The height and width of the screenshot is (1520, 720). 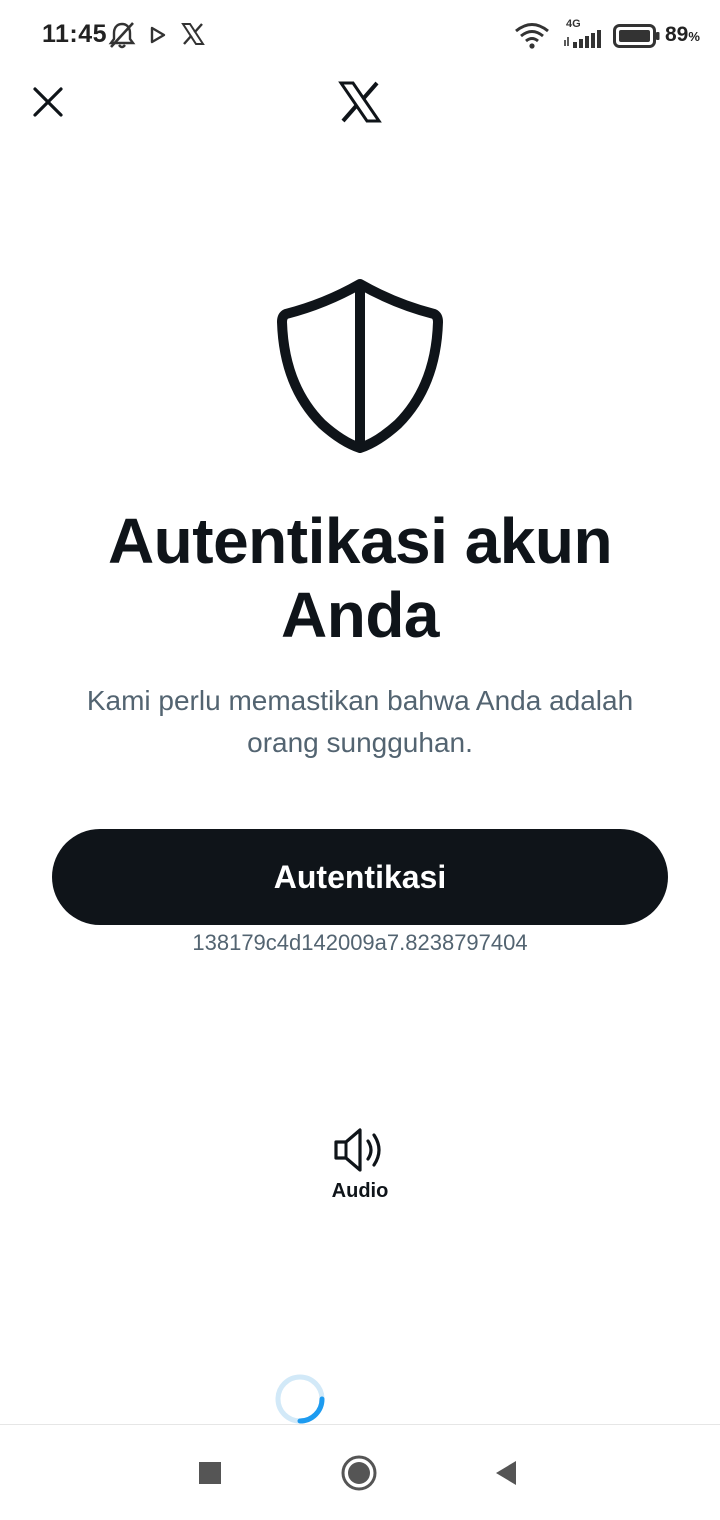 I want to click on status-bar: 11:45 4G 89%, so click(x=360, y=35).